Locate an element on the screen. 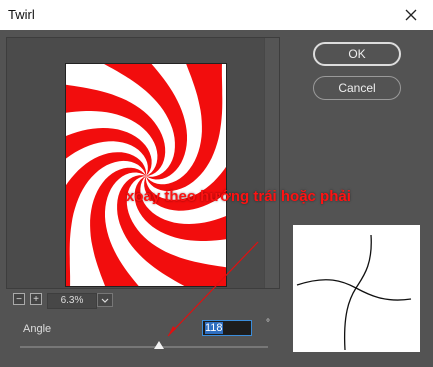 This screenshot has height=367, width=433. window-title: Twirl is located at coordinates (21, 14).